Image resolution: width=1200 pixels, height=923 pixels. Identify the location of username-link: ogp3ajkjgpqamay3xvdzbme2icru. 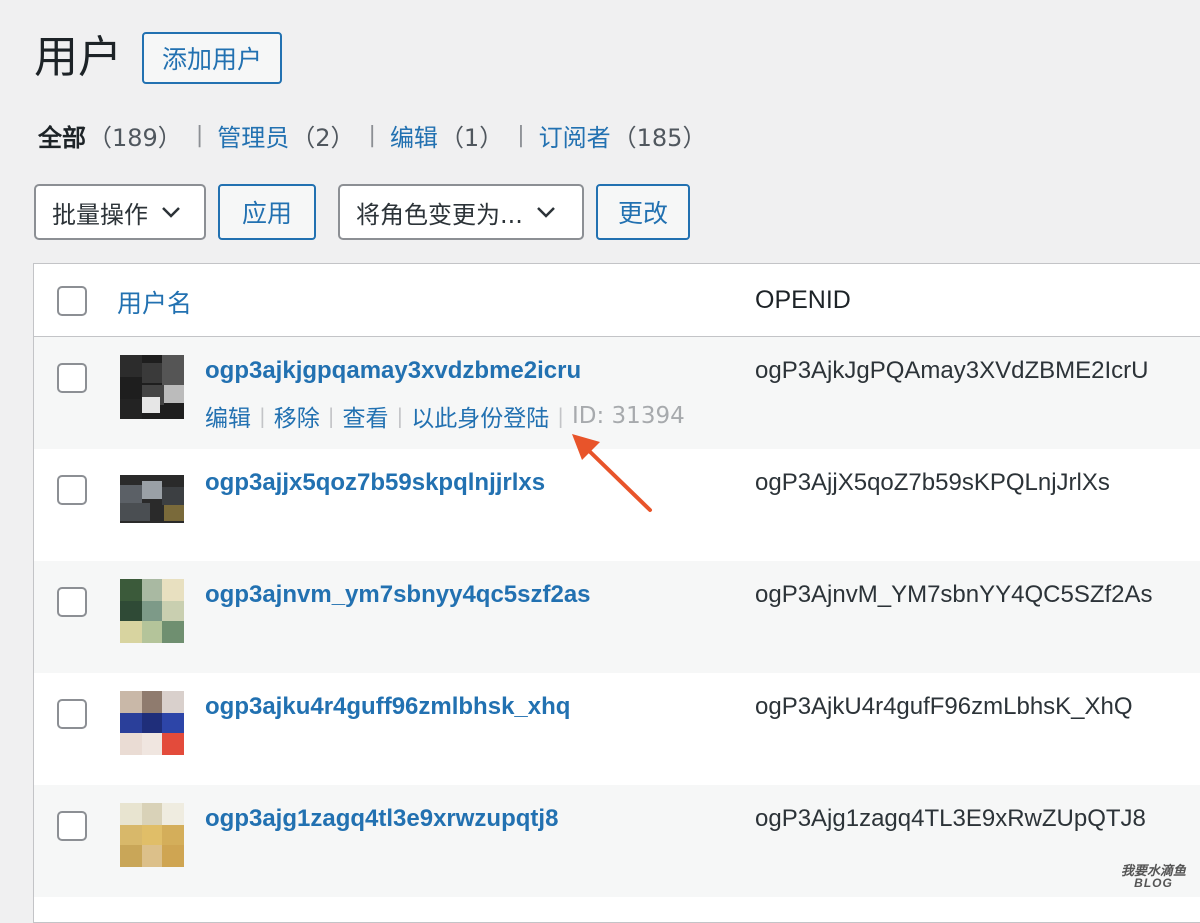
(393, 371).